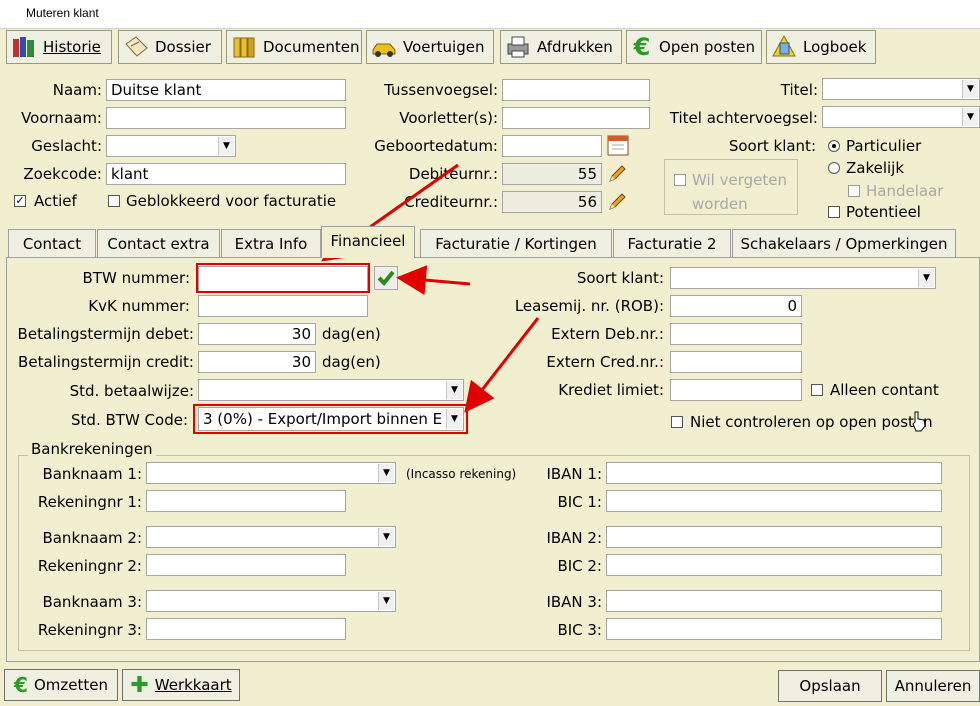 The width and height of the screenshot is (980, 706). I want to click on annotation-arrows, so click(430, 288).